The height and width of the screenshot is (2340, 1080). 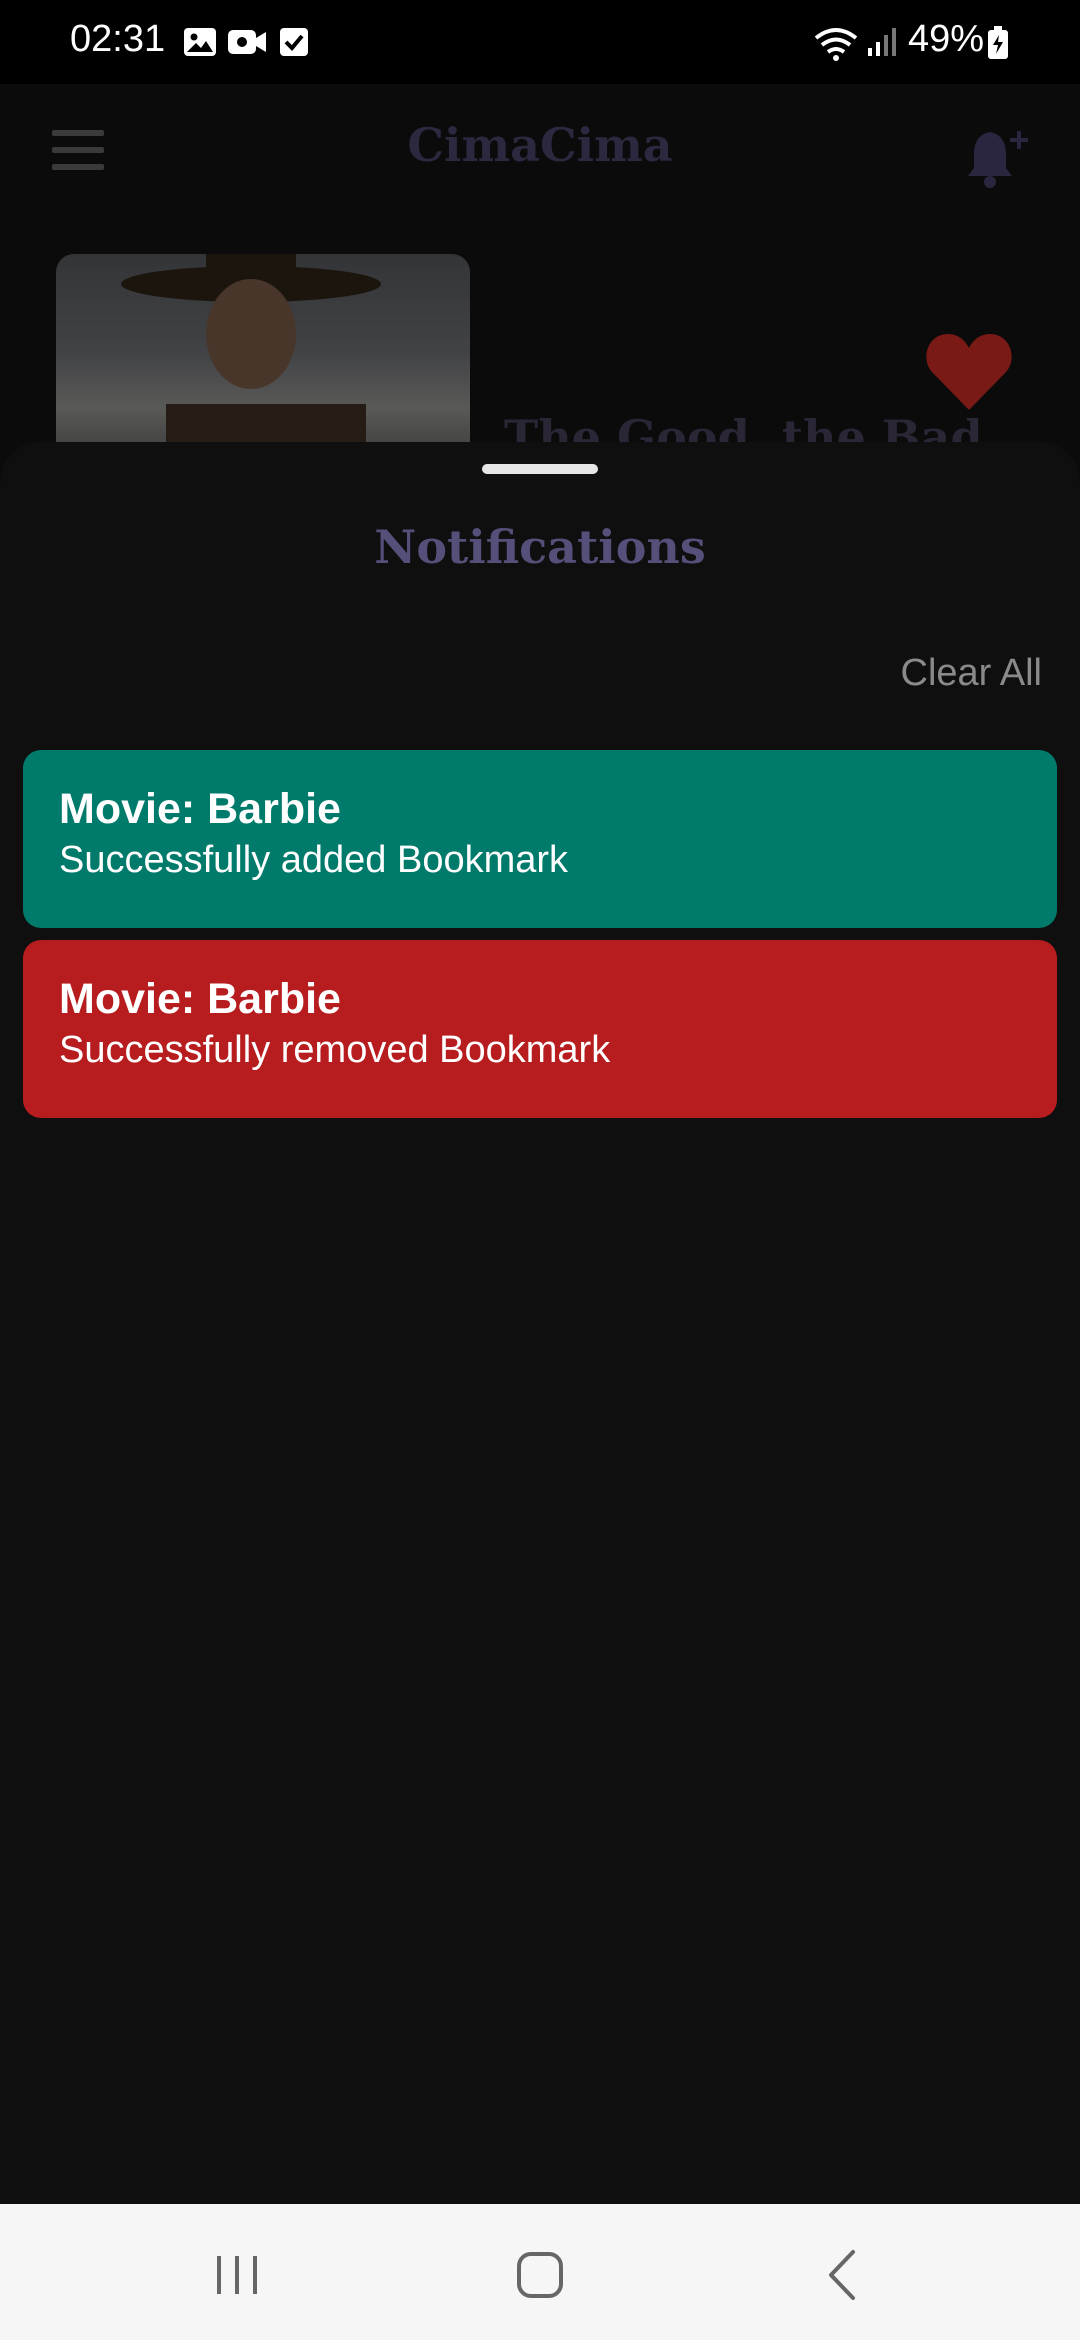 What do you see at coordinates (118, 39) in the screenshot?
I see `status-time: 02:31` at bounding box center [118, 39].